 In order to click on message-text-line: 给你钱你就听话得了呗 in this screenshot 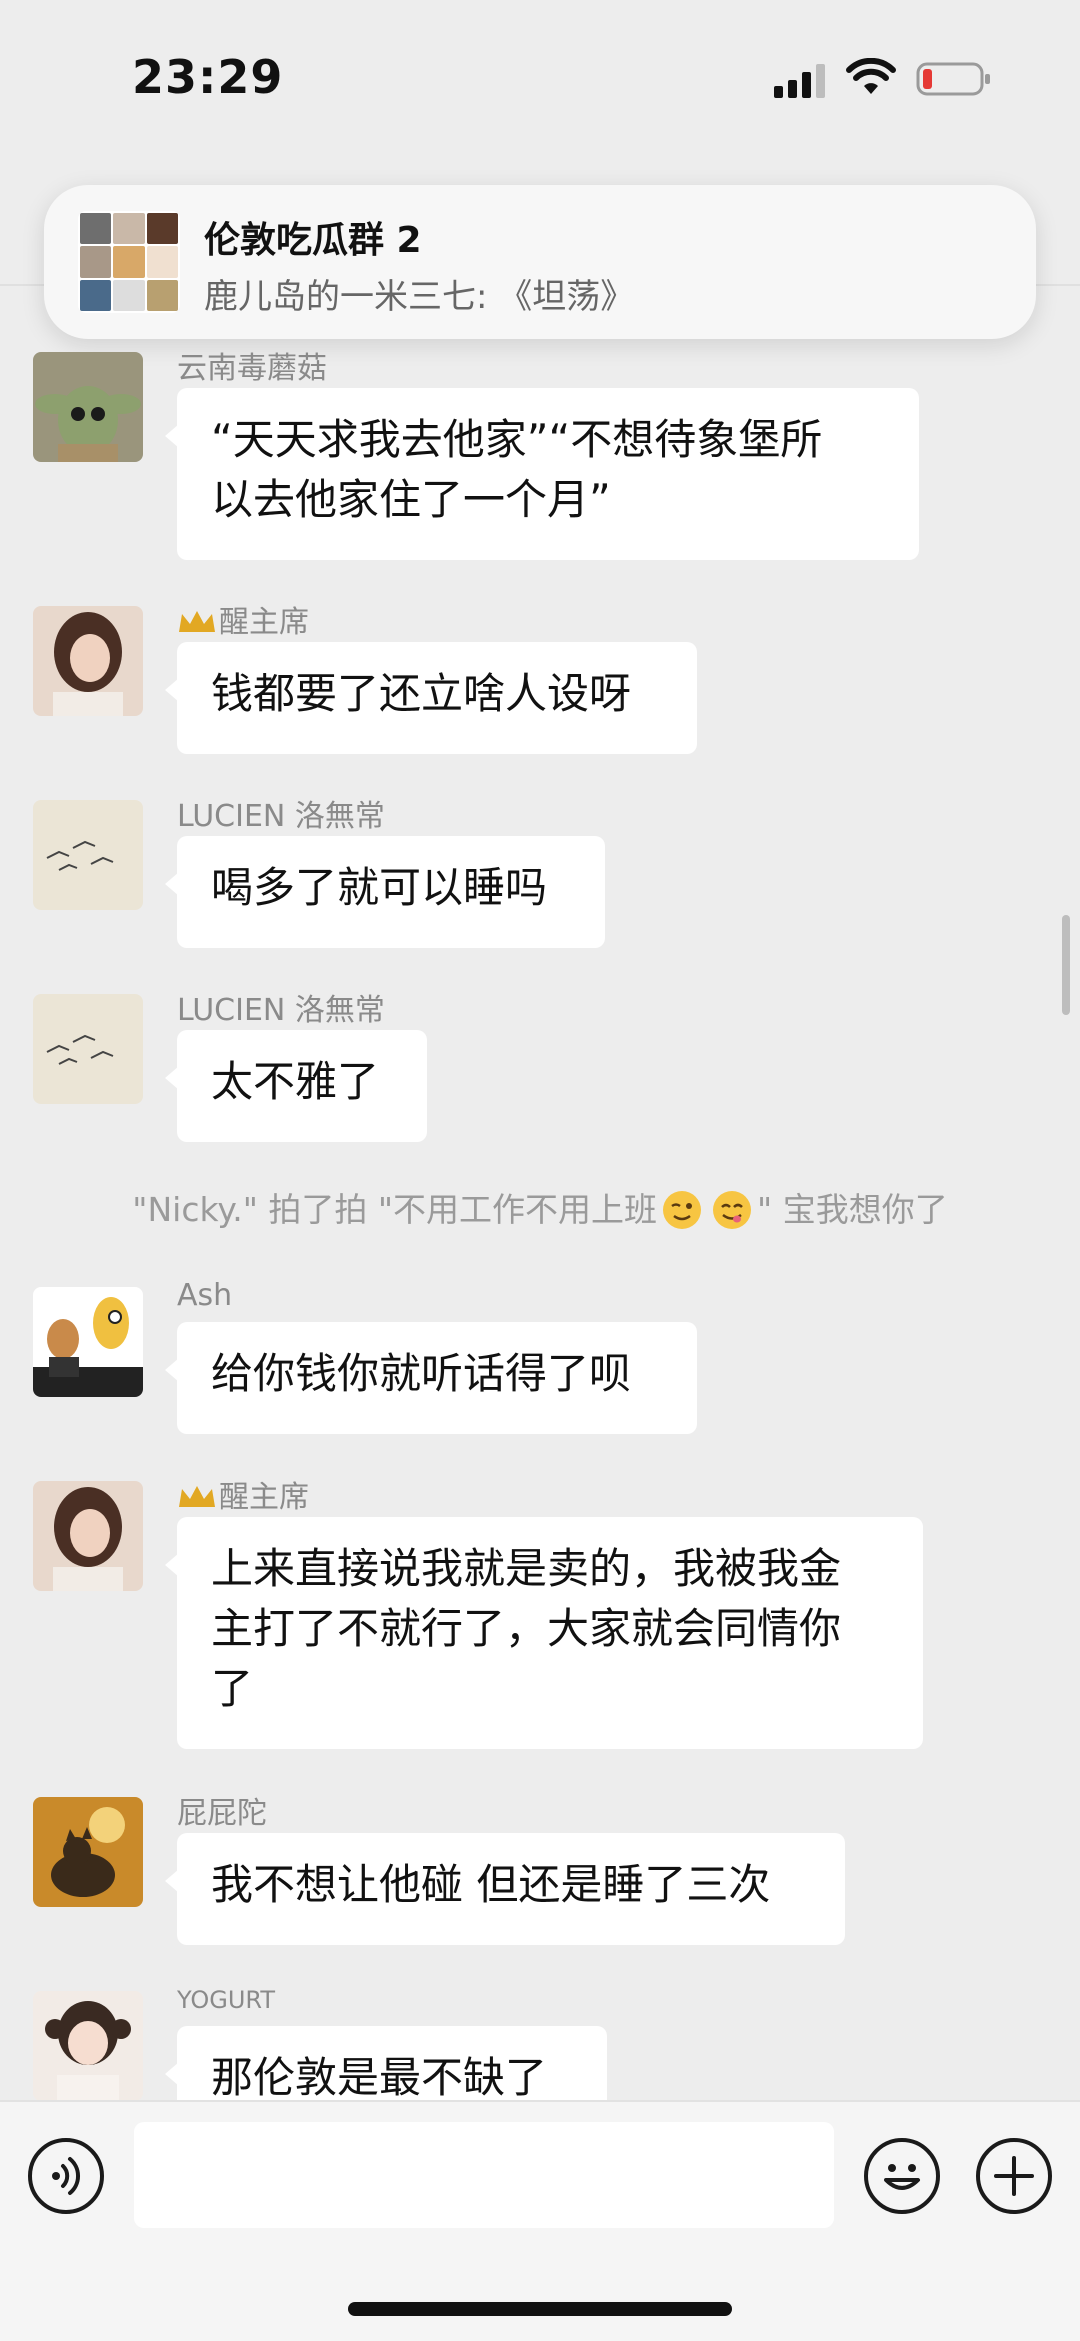, I will do `click(421, 1373)`.